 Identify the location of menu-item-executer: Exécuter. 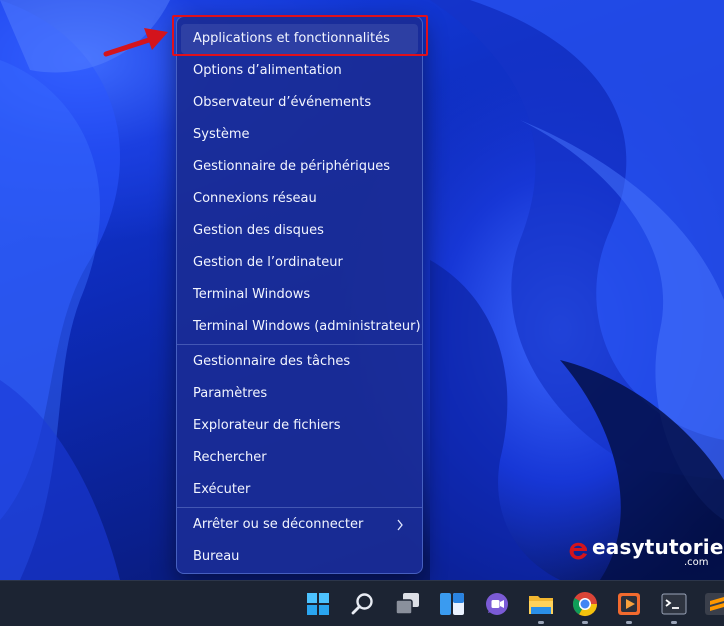
(299, 490).